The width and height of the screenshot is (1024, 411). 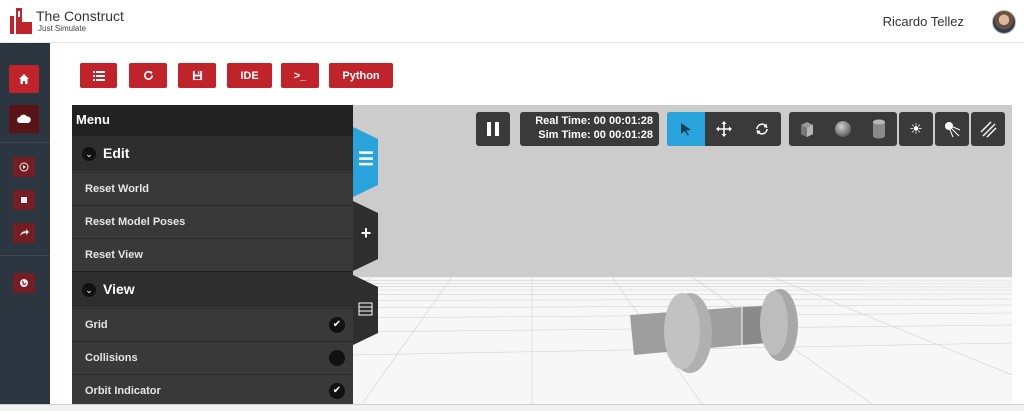 I want to click on directional-light-button, so click(x=988, y=129).